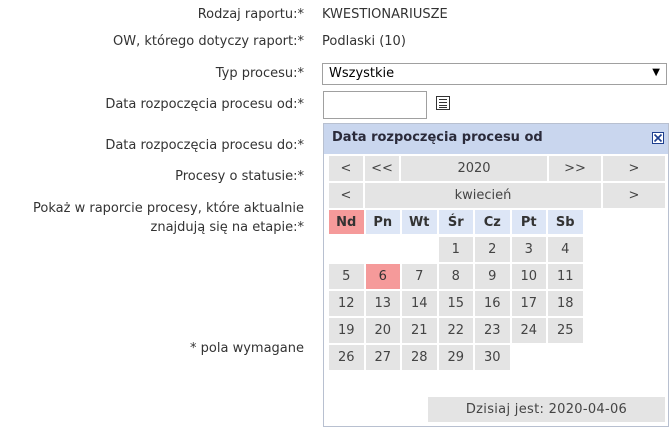 The width and height of the screenshot is (671, 427). What do you see at coordinates (656, 72) in the screenshot?
I see `chevron-down-icon: ▼` at bounding box center [656, 72].